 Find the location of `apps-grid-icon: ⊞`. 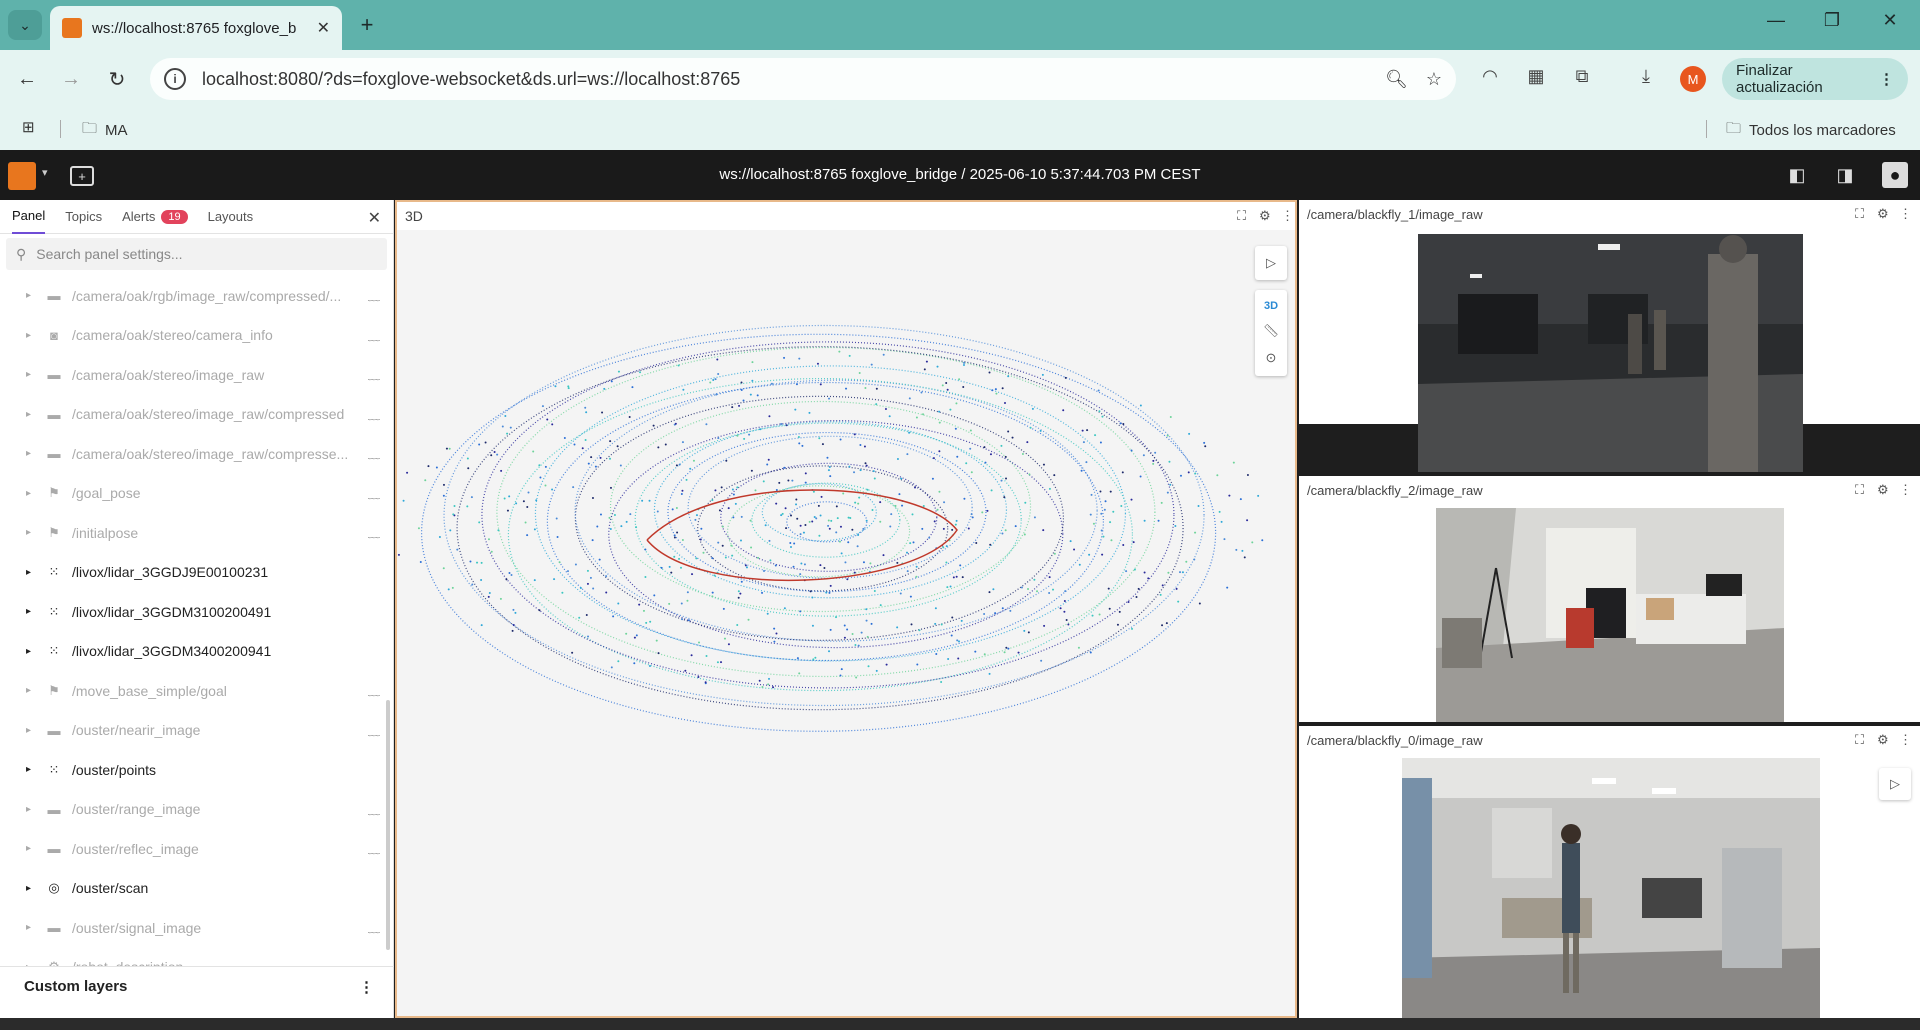

apps-grid-icon: ⊞ is located at coordinates (28, 127).